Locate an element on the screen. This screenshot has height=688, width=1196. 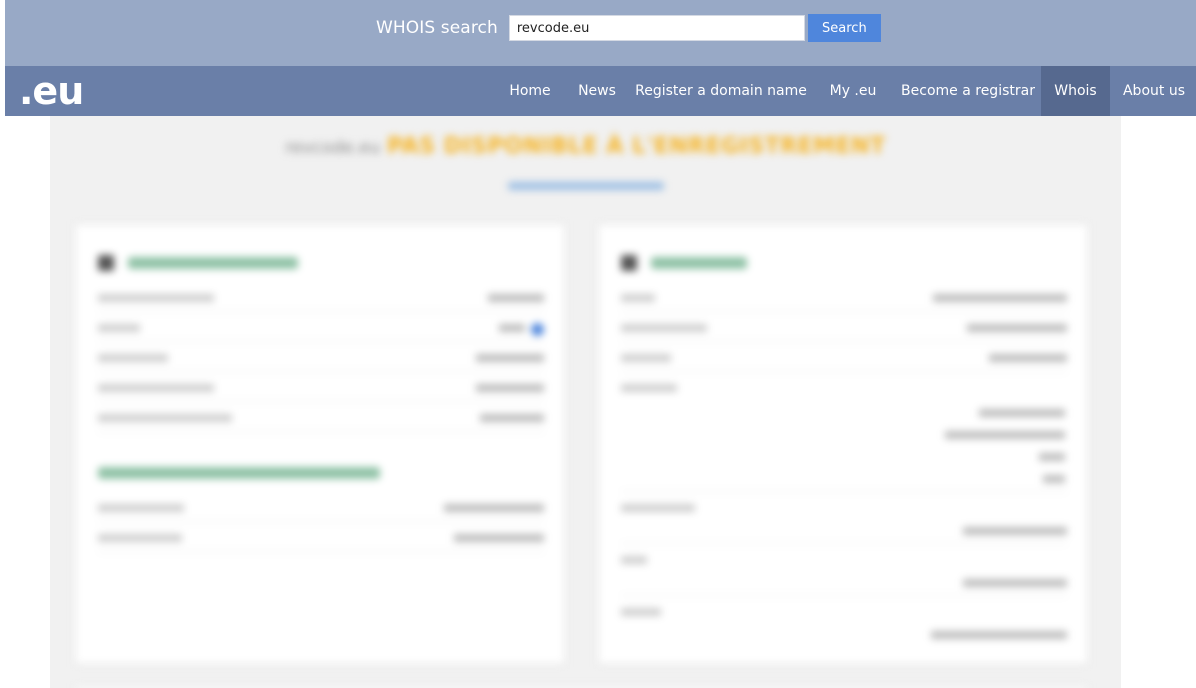
nav-item-my-eu: My .eu is located at coordinates (853, 91).